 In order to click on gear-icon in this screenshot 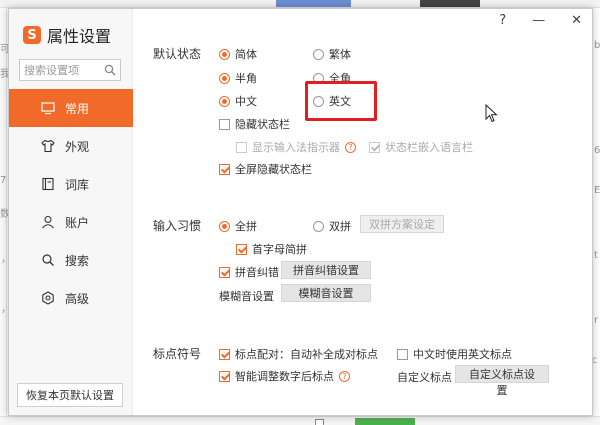, I will do `click(48, 298)`.